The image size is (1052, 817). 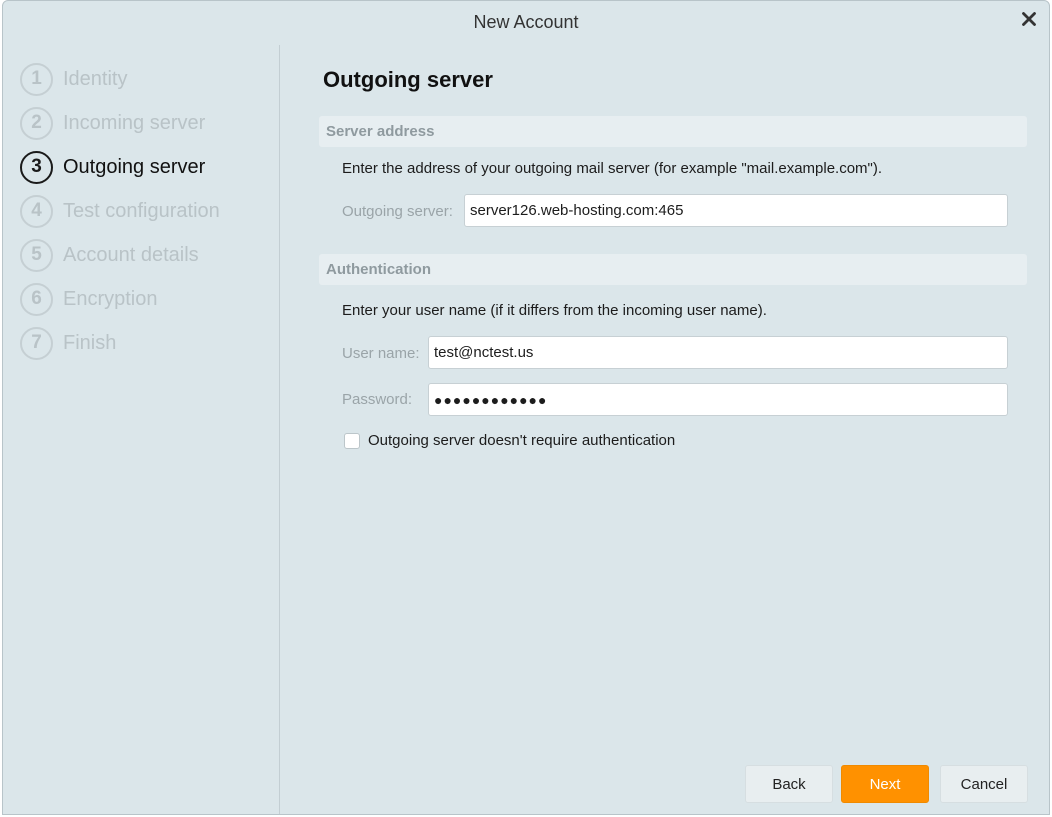 What do you see at coordinates (408, 79) in the screenshot?
I see `page-title: Outgoing server` at bounding box center [408, 79].